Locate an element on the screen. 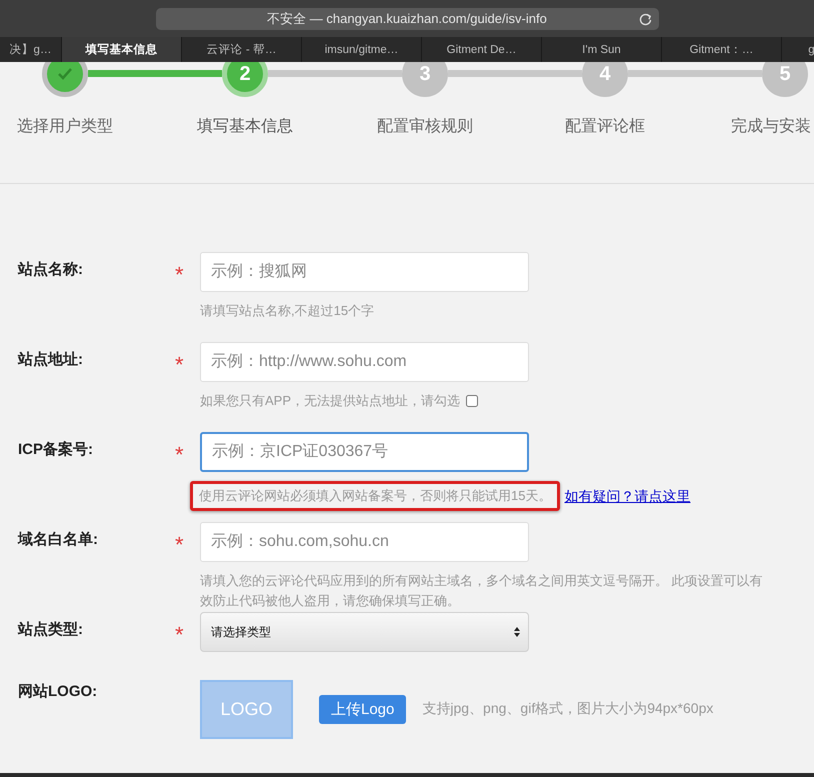 The width and height of the screenshot is (814, 777). hint-text: 请填入您的云评论代码应用到的所有网站主域名，多个域名之间用英文逗号隔开。 此项设置可以有效防止代码被他人盗用，请您确保填写正确。 is located at coordinates (482, 591).